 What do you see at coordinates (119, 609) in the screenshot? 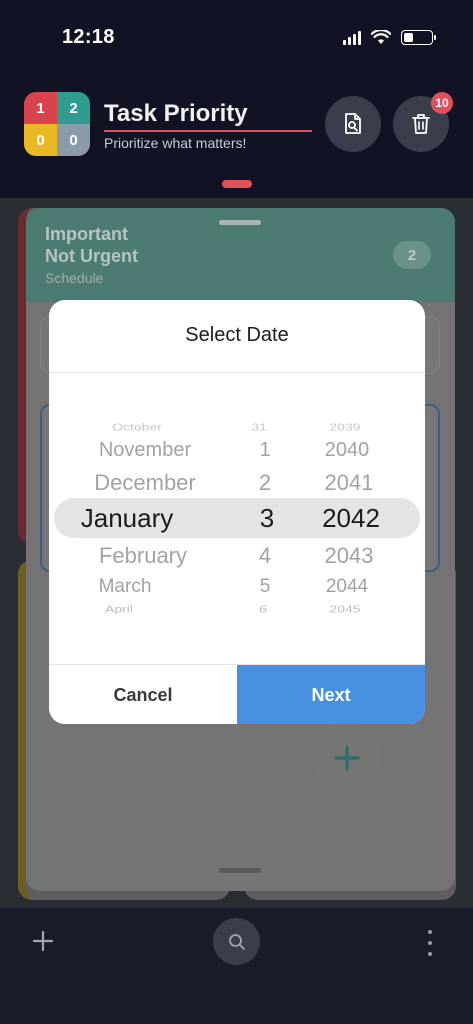
I see `picker-month-option: April` at bounding box center [119, 609].